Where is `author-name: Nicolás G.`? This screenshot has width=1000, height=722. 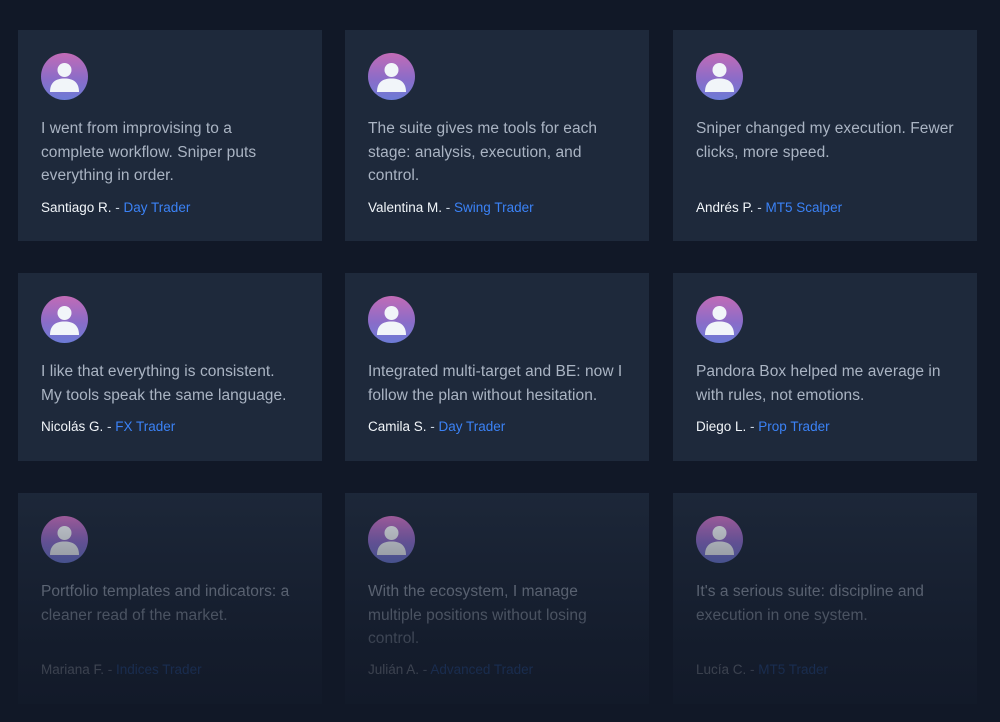
author-name: Nicolás G. is located at coordinates (72, 426).